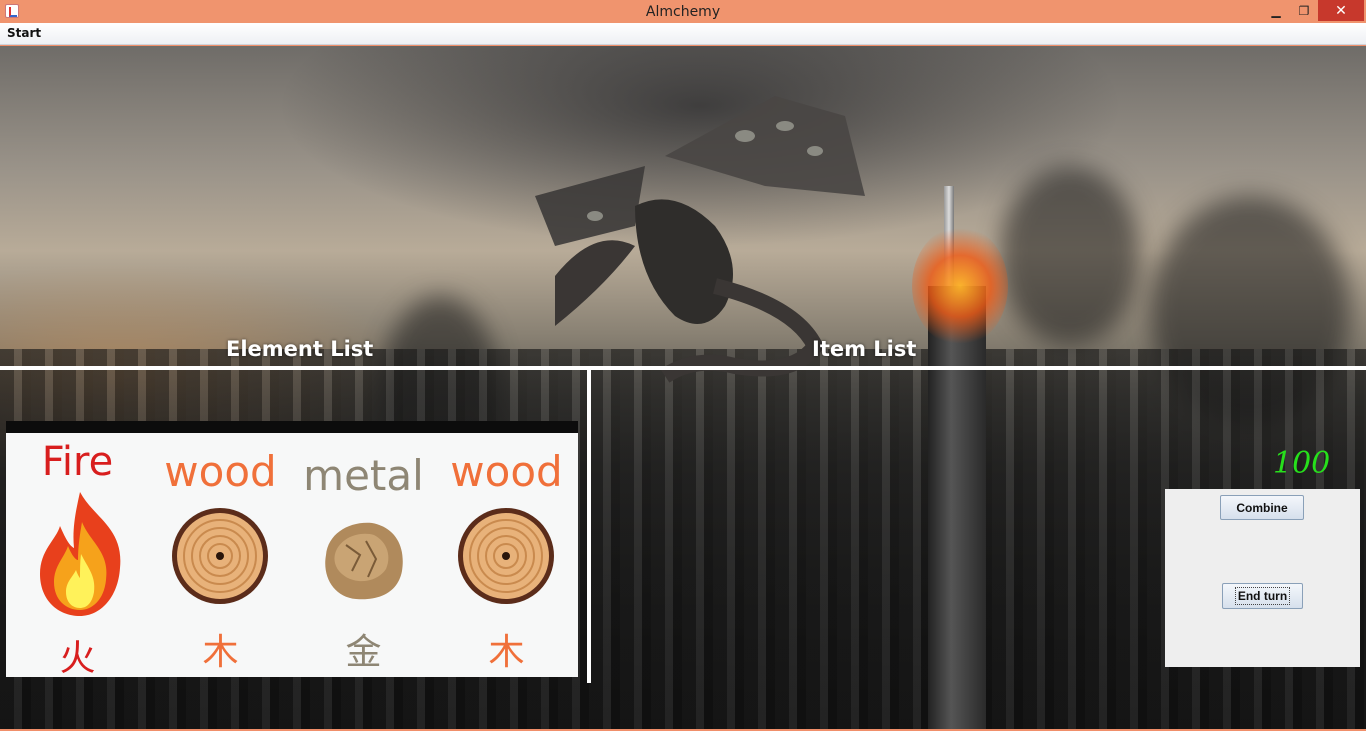 The height and width of the screenshot is (731, 1366). I want to click on close-button: ✕, so click(1341, 10).